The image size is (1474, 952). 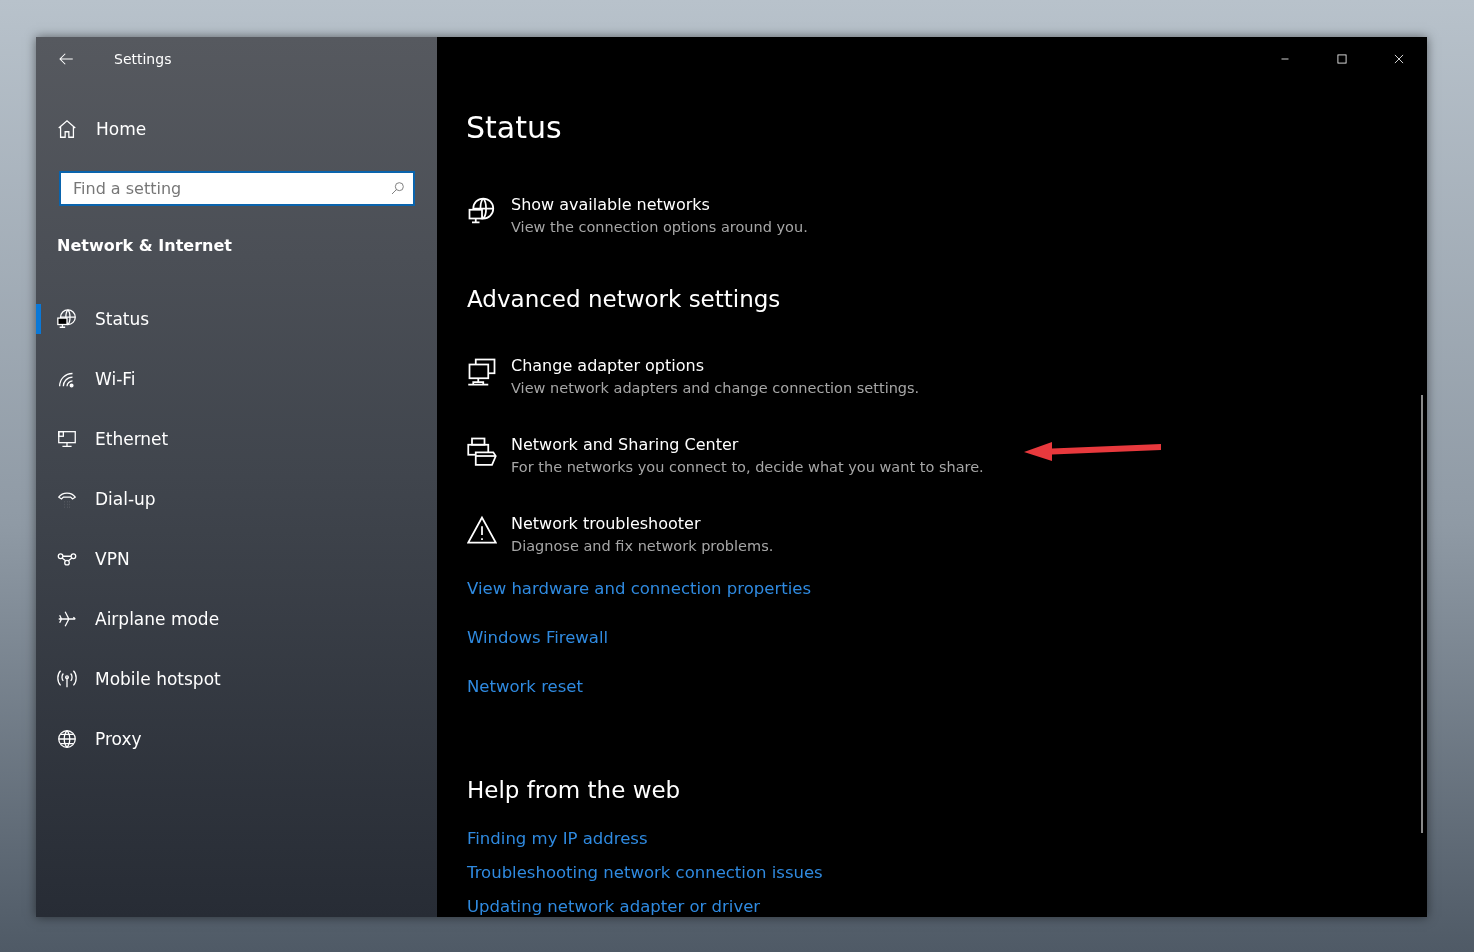 What do you see at coordinates (236, 499) in the screenshot?
I see `sidebar-item: Dial-up` at bounding box center [236, 499].